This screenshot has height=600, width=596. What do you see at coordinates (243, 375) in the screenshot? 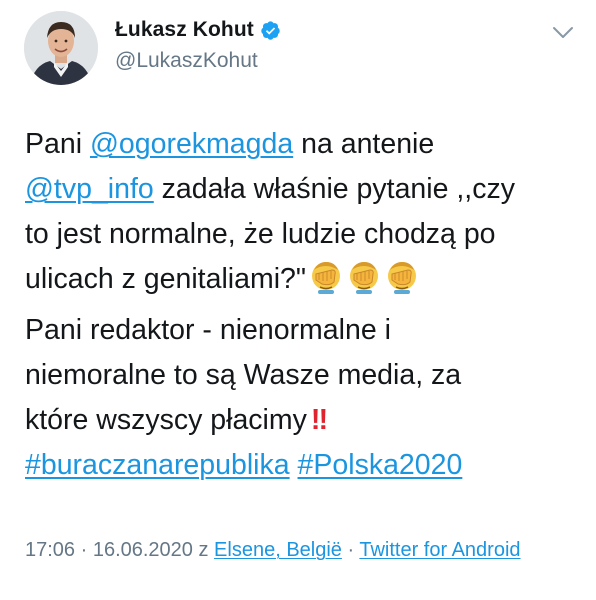
I see `tweet-line-6: niemoralne to są Wasze media, za` at bounding box center [243, 375].